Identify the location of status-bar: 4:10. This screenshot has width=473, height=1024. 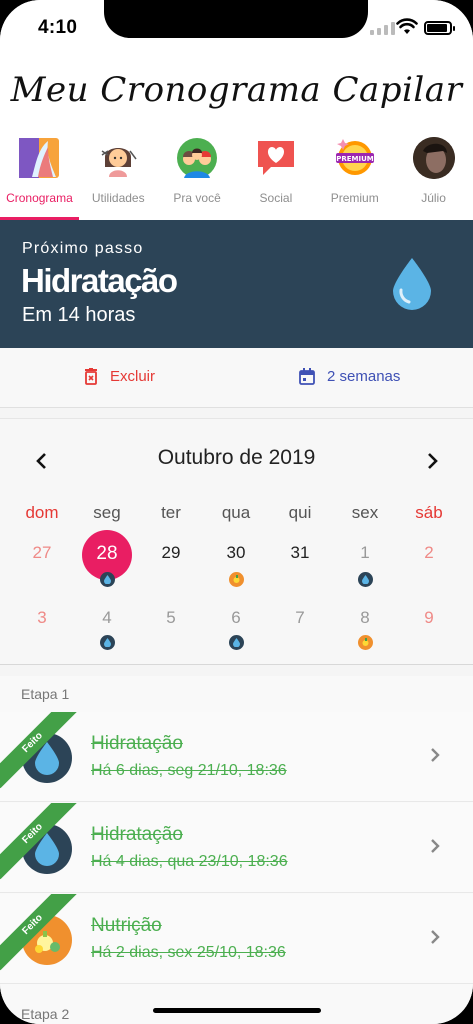
(236, 29).